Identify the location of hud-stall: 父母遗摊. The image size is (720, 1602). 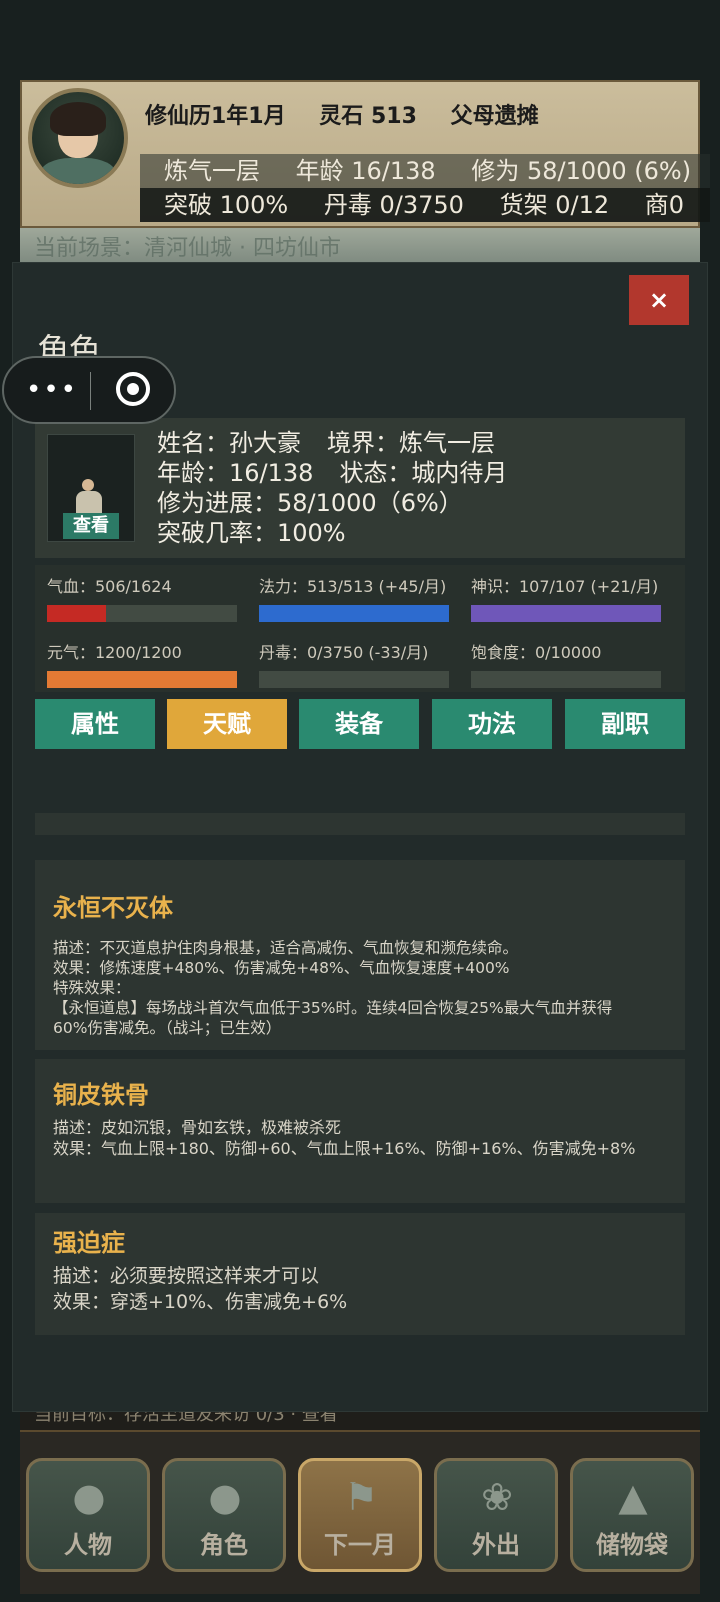
(494, 116).